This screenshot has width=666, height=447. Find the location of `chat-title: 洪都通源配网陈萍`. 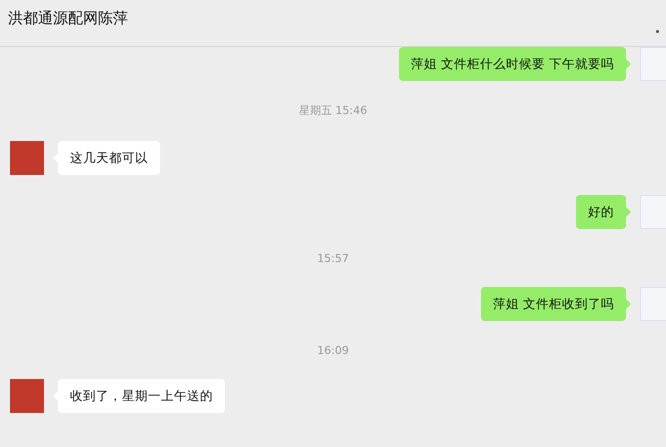

chat-title: 洪都通源配网陈萍 is located at coordinates (68, 18).